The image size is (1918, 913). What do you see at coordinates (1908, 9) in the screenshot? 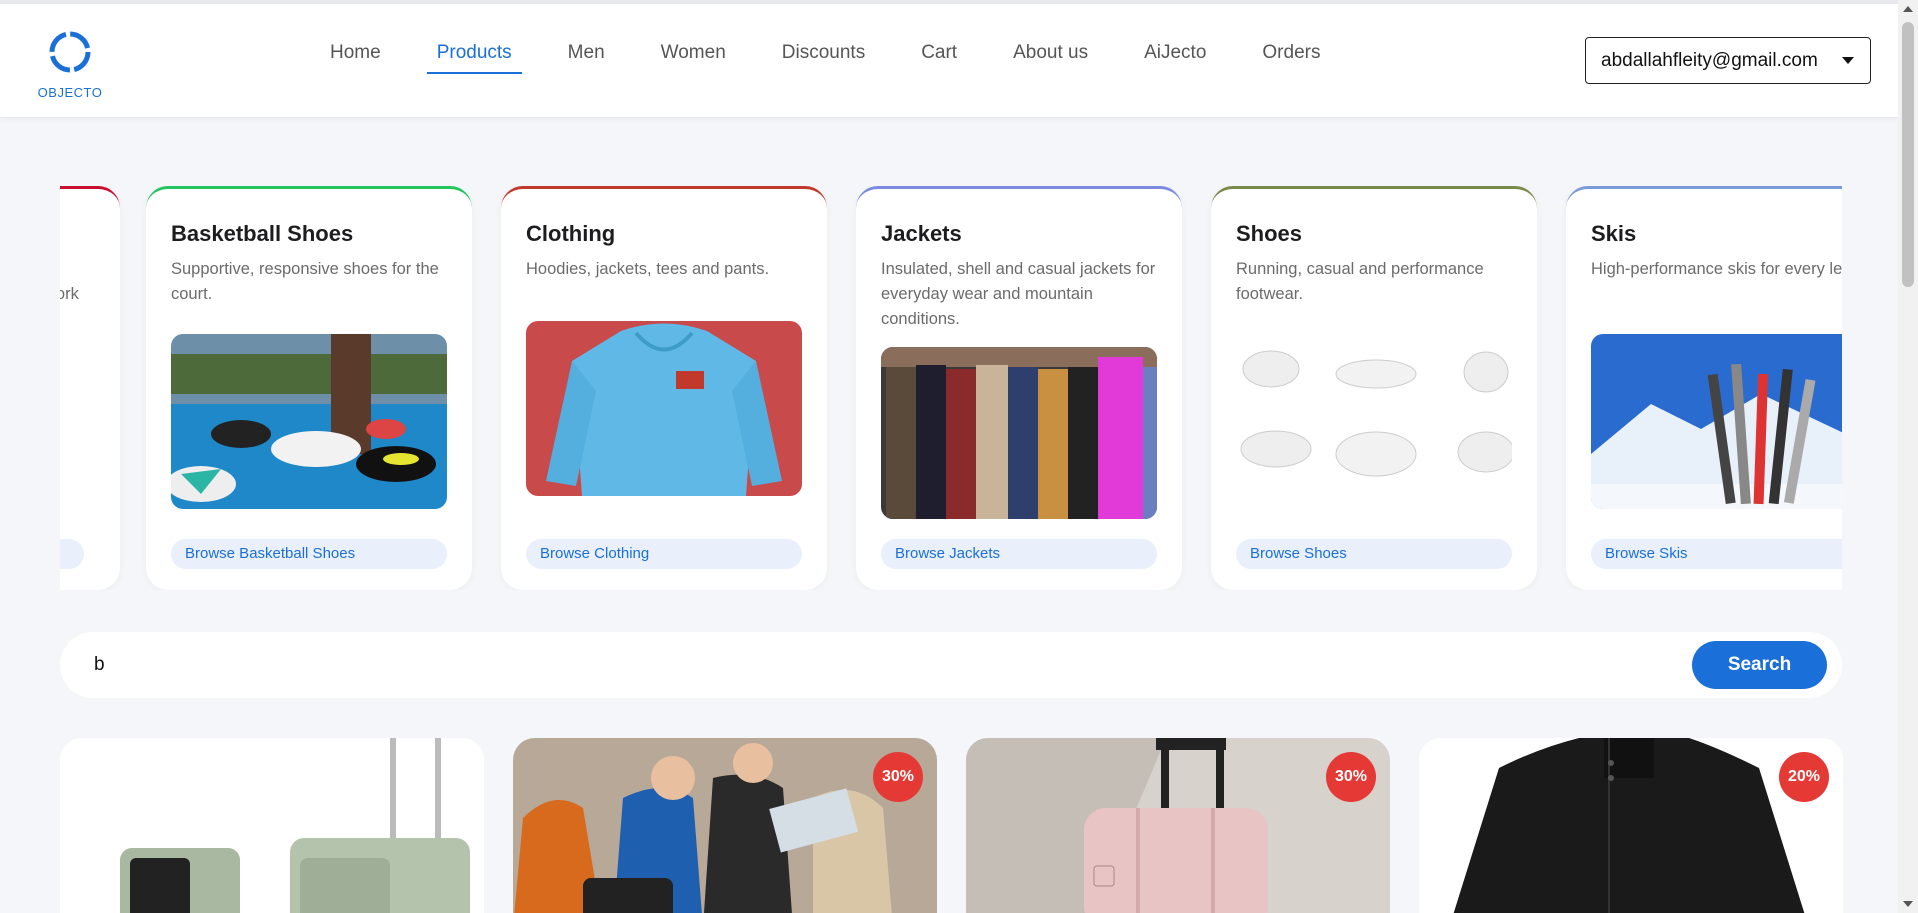
I see `scroll-up-arrow-icon` at bounding box center [1908, 9].